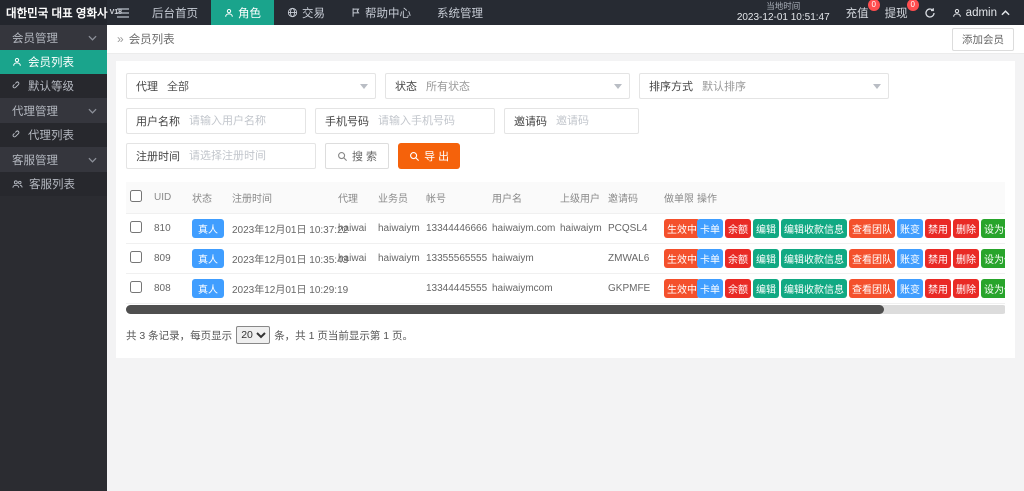 This screenshot has height=491, width=1024. I want to click on tab-roles: 角色, so click(242, 12).